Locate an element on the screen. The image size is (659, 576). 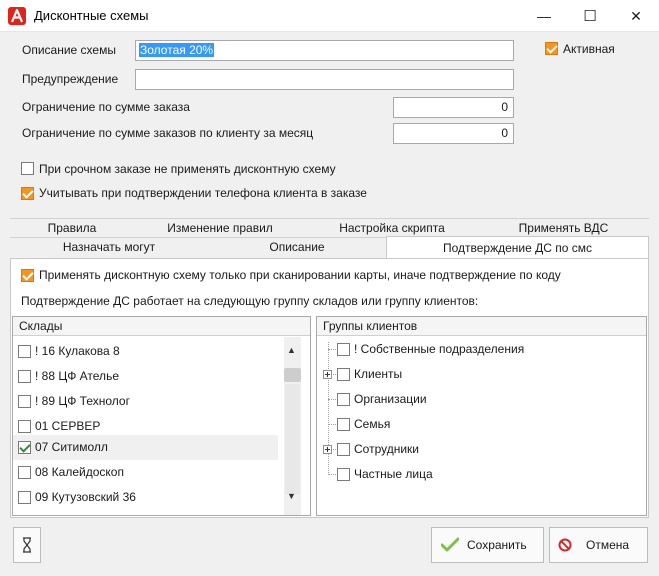
tab-assign-can: Назначать могут is located at coordinates (109, 246).